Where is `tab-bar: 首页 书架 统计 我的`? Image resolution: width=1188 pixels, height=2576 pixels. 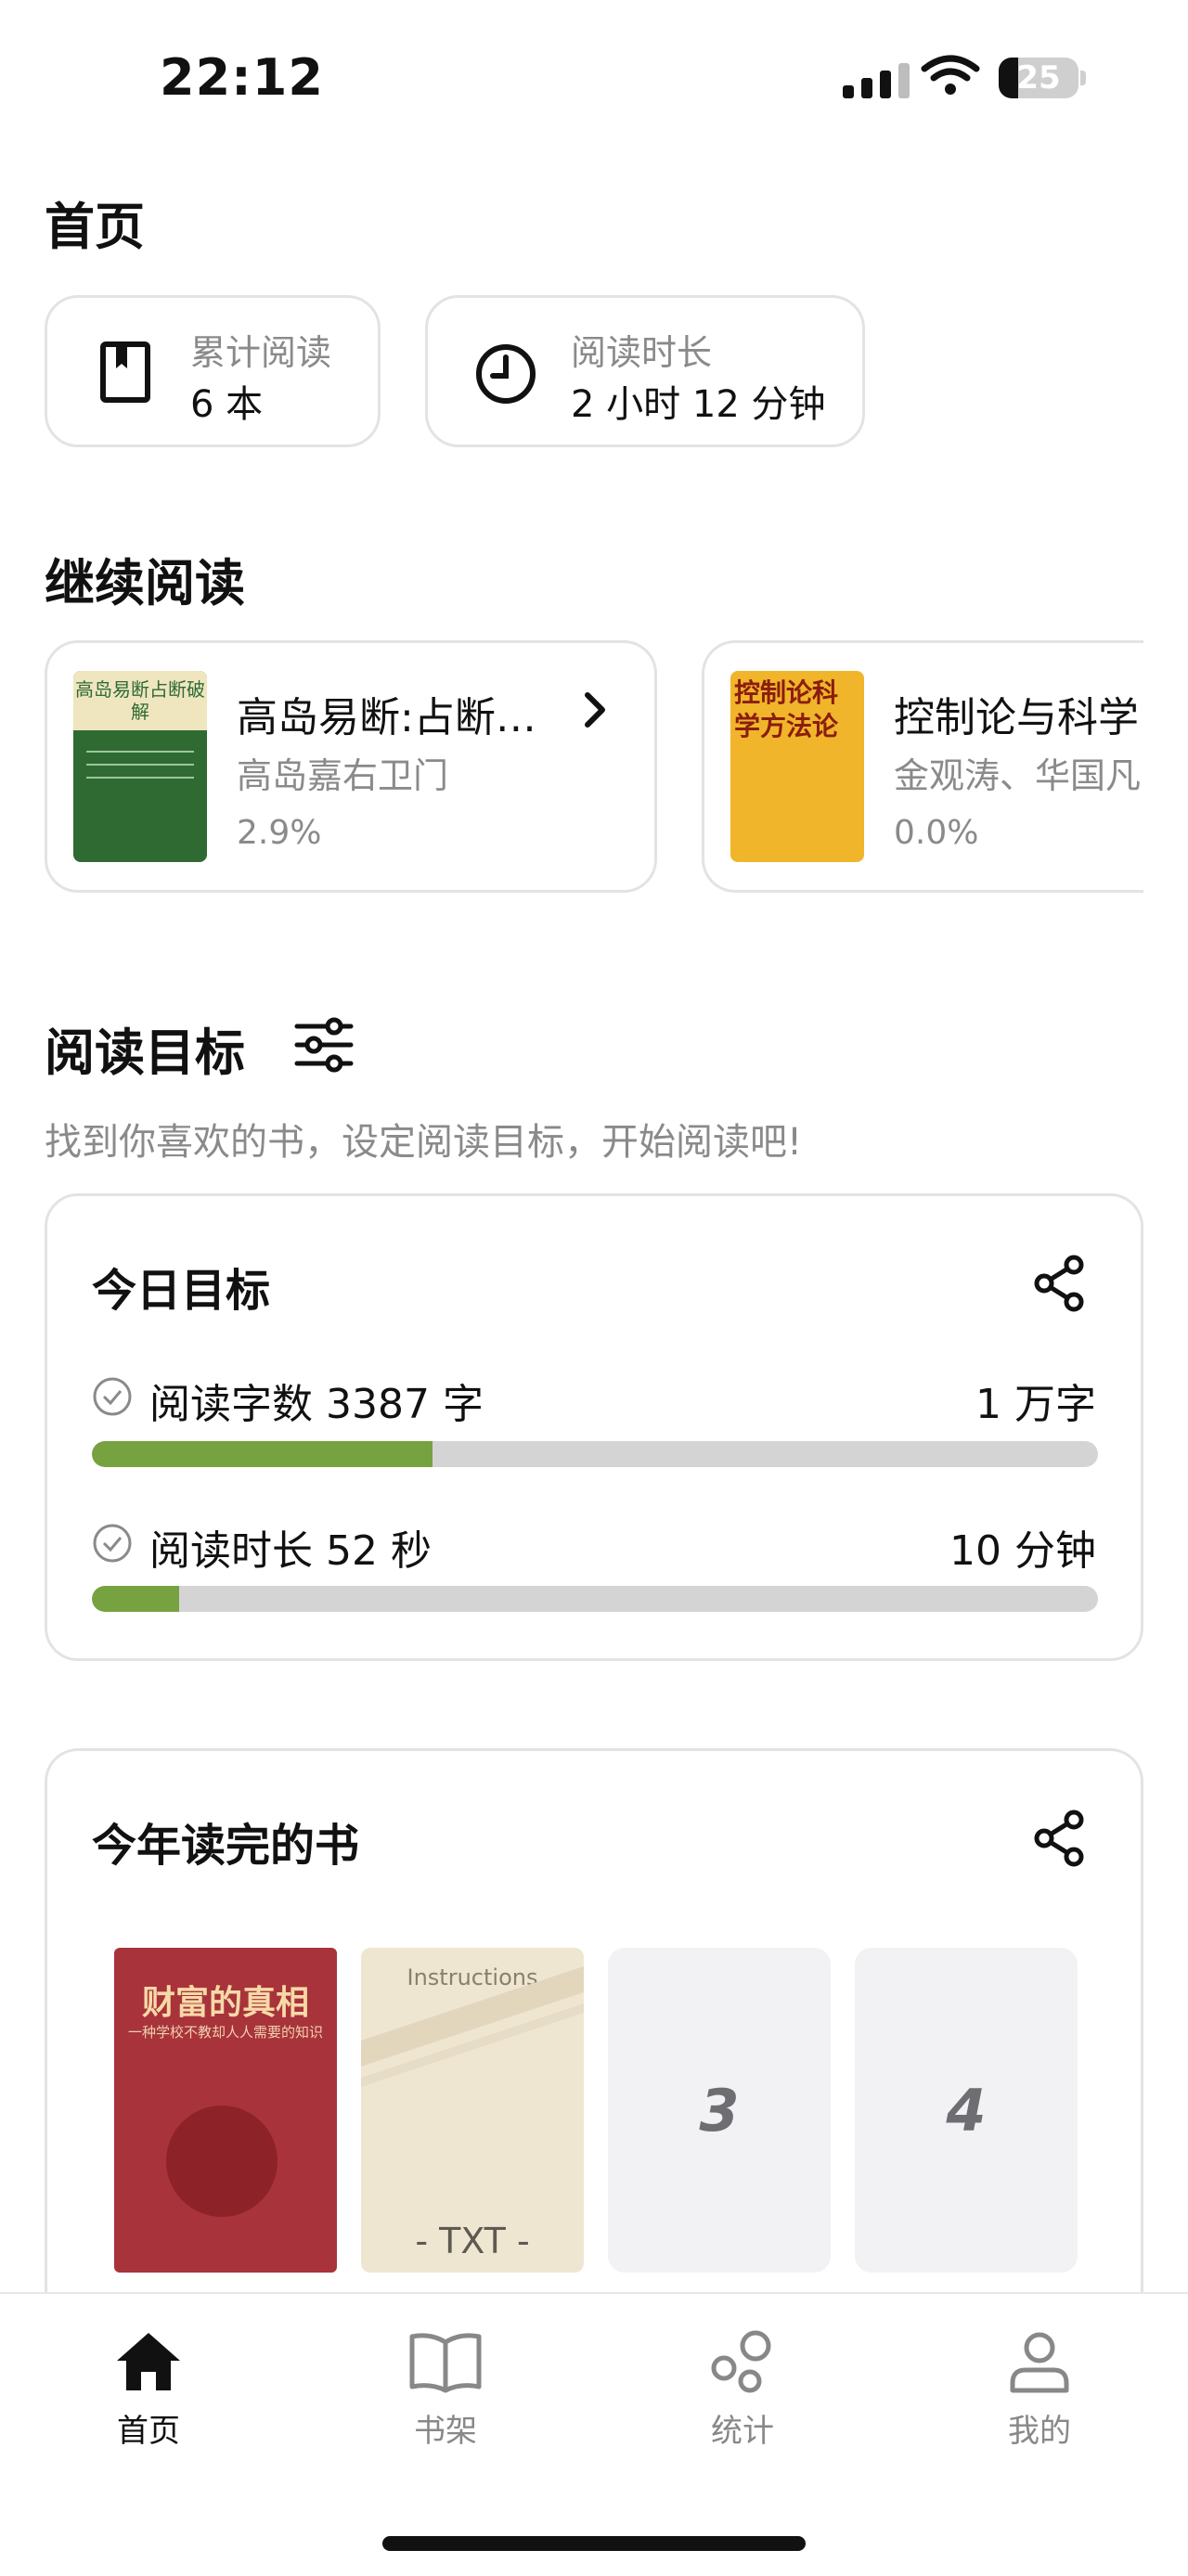 tab-bar: 首页 书架 统计 我的 is located at coordinates (594, 2434).